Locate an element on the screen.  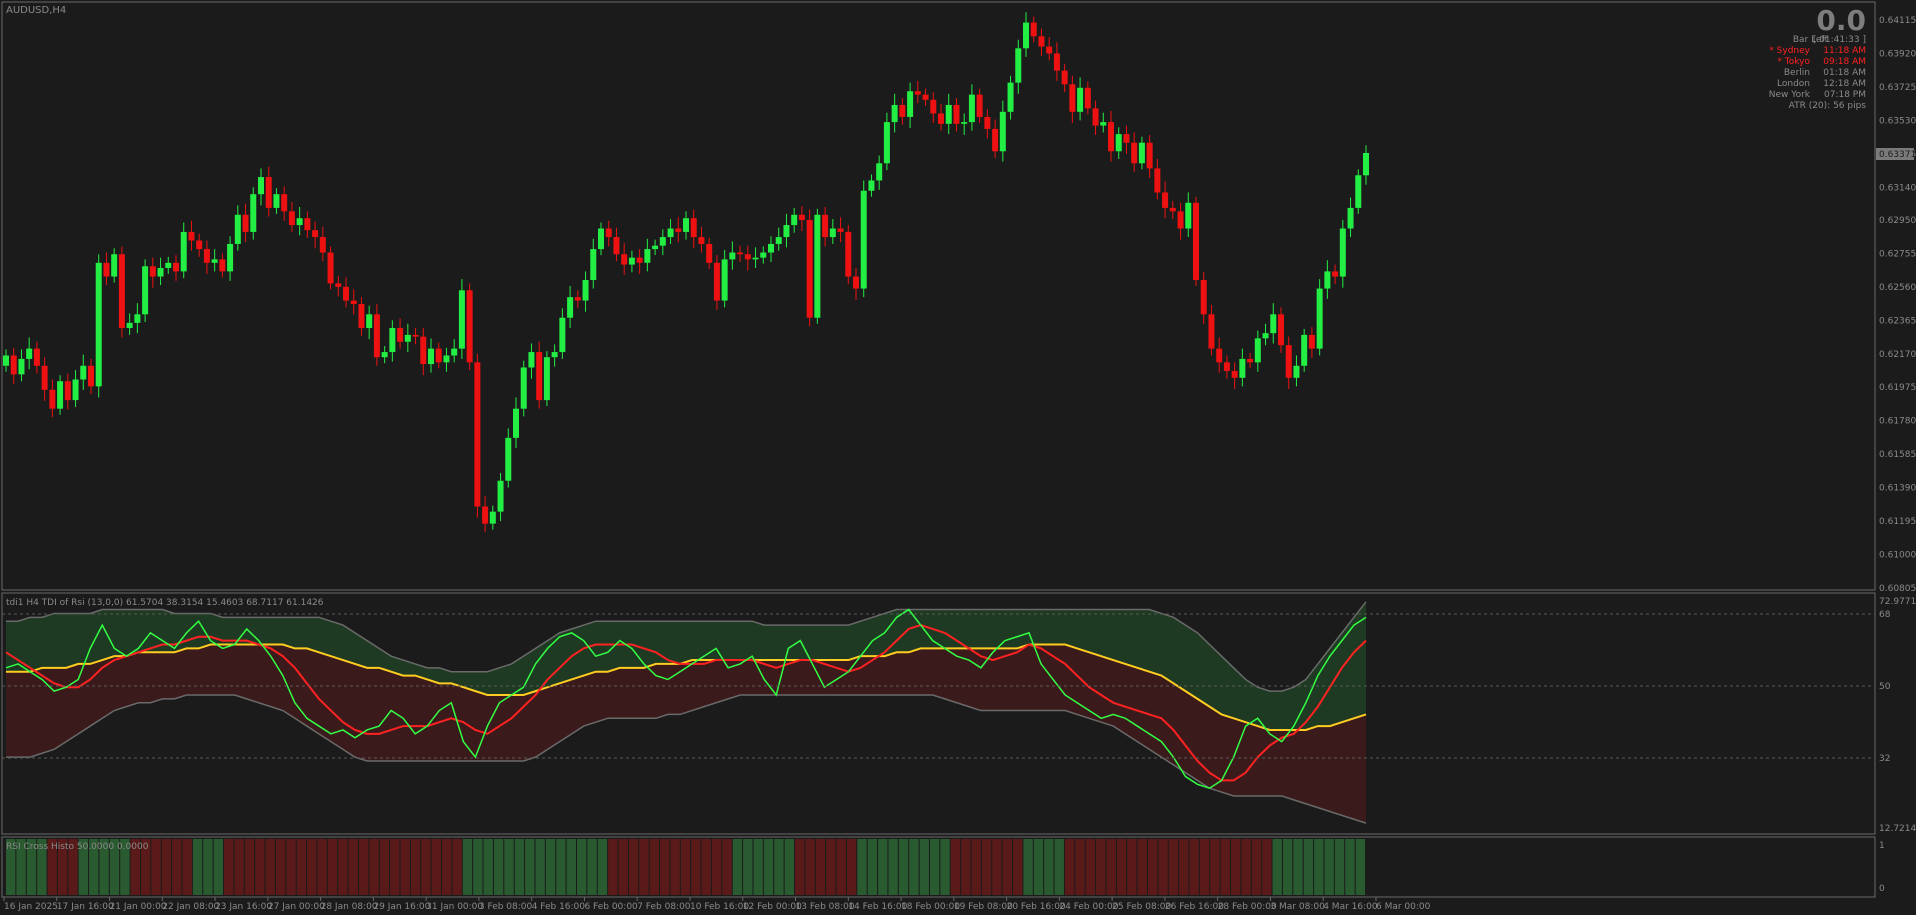
current-price-label: 0.63371 is located at coordinates (1897, 155).